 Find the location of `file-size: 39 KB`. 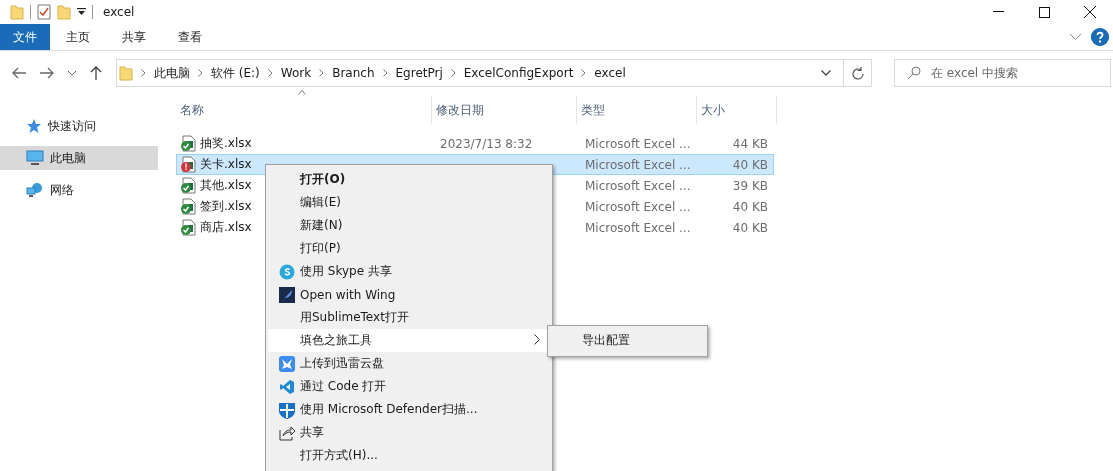

file-size: 39 KB is located at coordinates (750, 185).